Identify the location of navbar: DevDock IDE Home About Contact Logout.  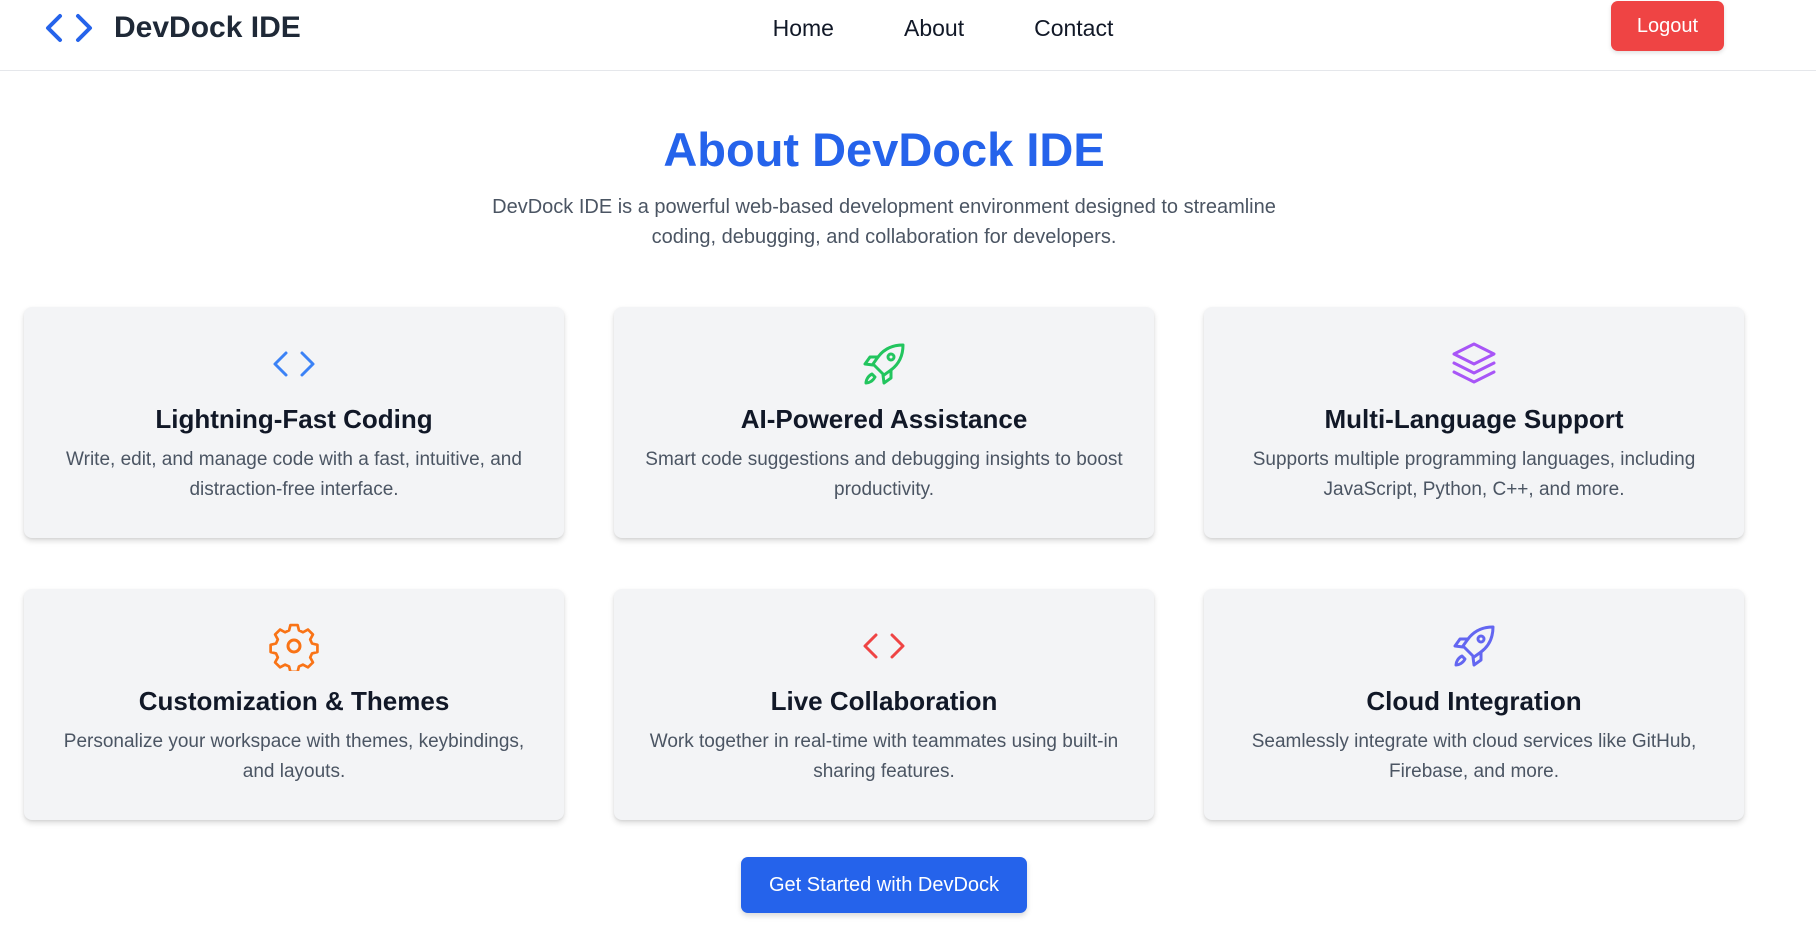
(908, 35).